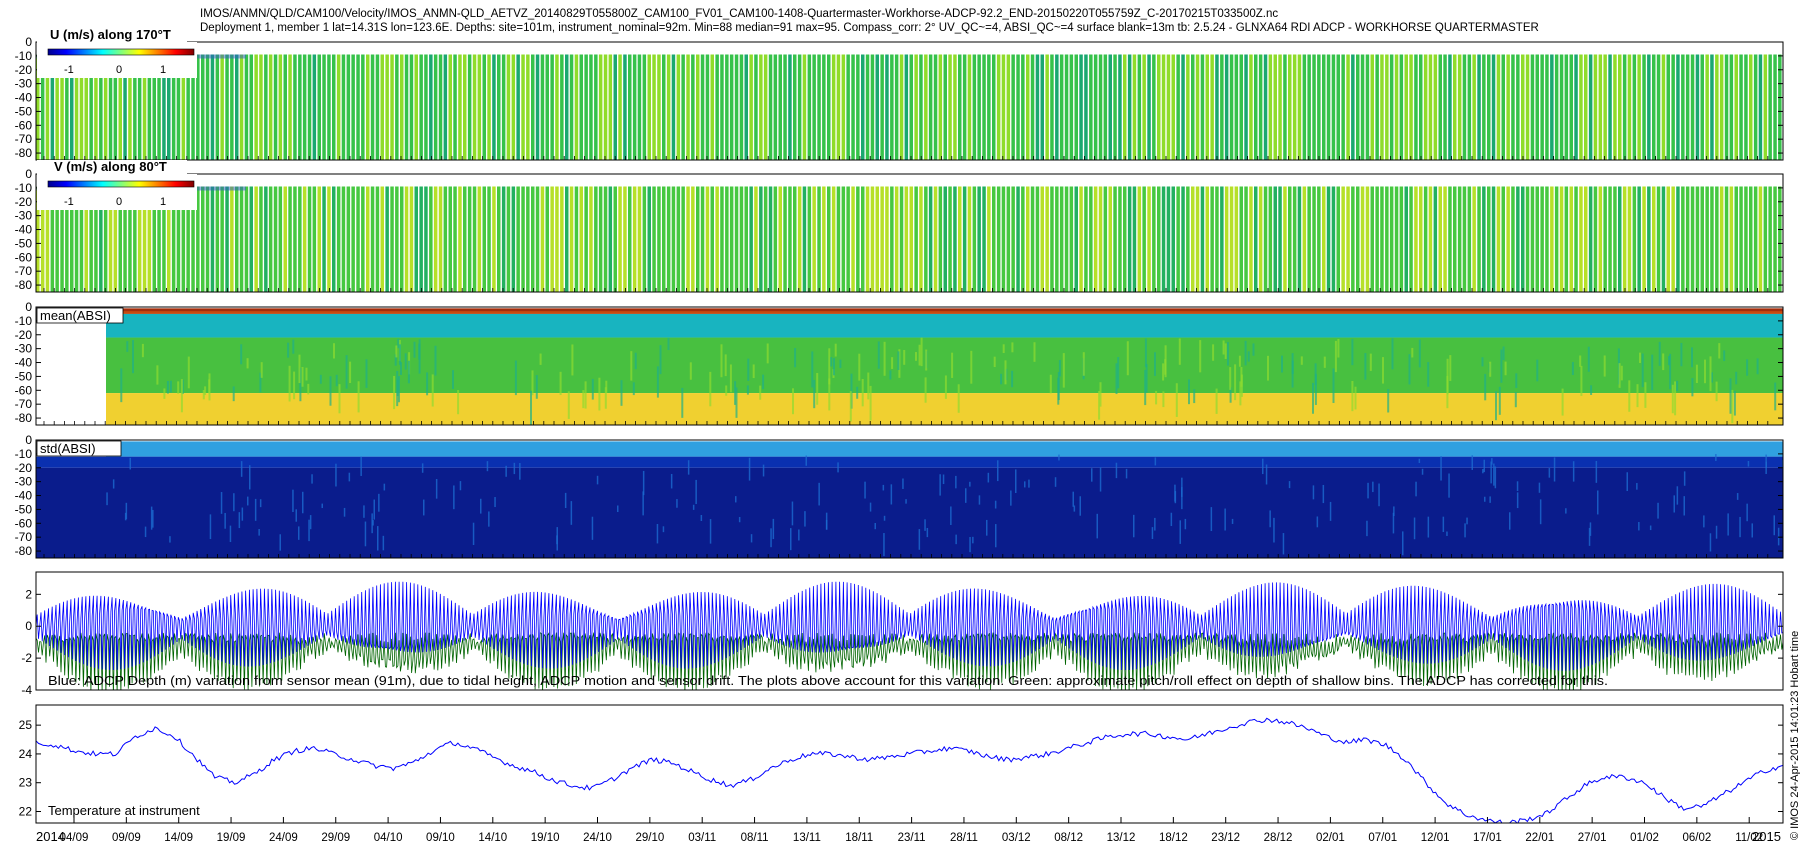  Describe the element at coordinates (1435, 838) in the screenshot. I see `x-tick-label: 12/01` at that location.